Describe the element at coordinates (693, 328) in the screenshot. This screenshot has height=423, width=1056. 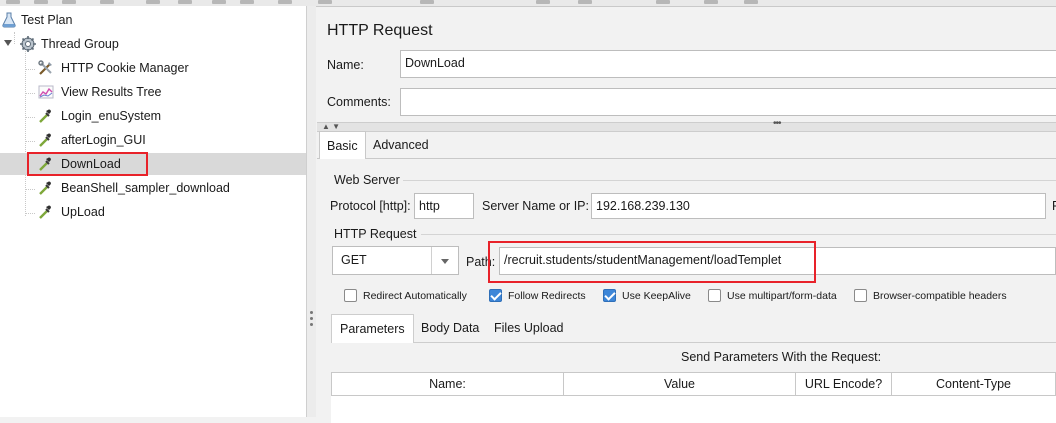
I see `parameters-tabs: Parameters Body Data Files Upload` at that location.